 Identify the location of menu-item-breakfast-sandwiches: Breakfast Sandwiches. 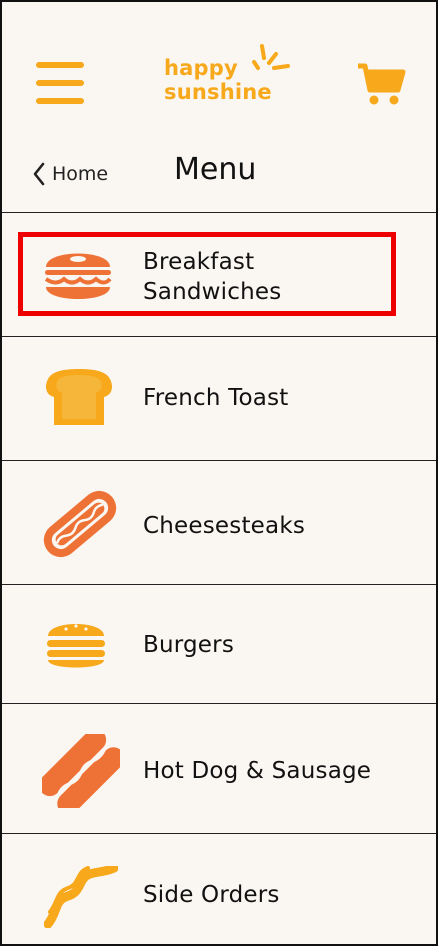
(219, 275).